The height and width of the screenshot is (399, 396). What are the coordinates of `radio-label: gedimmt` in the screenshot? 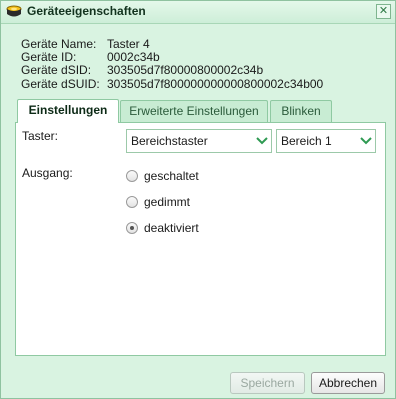 It's located at (167, 202).